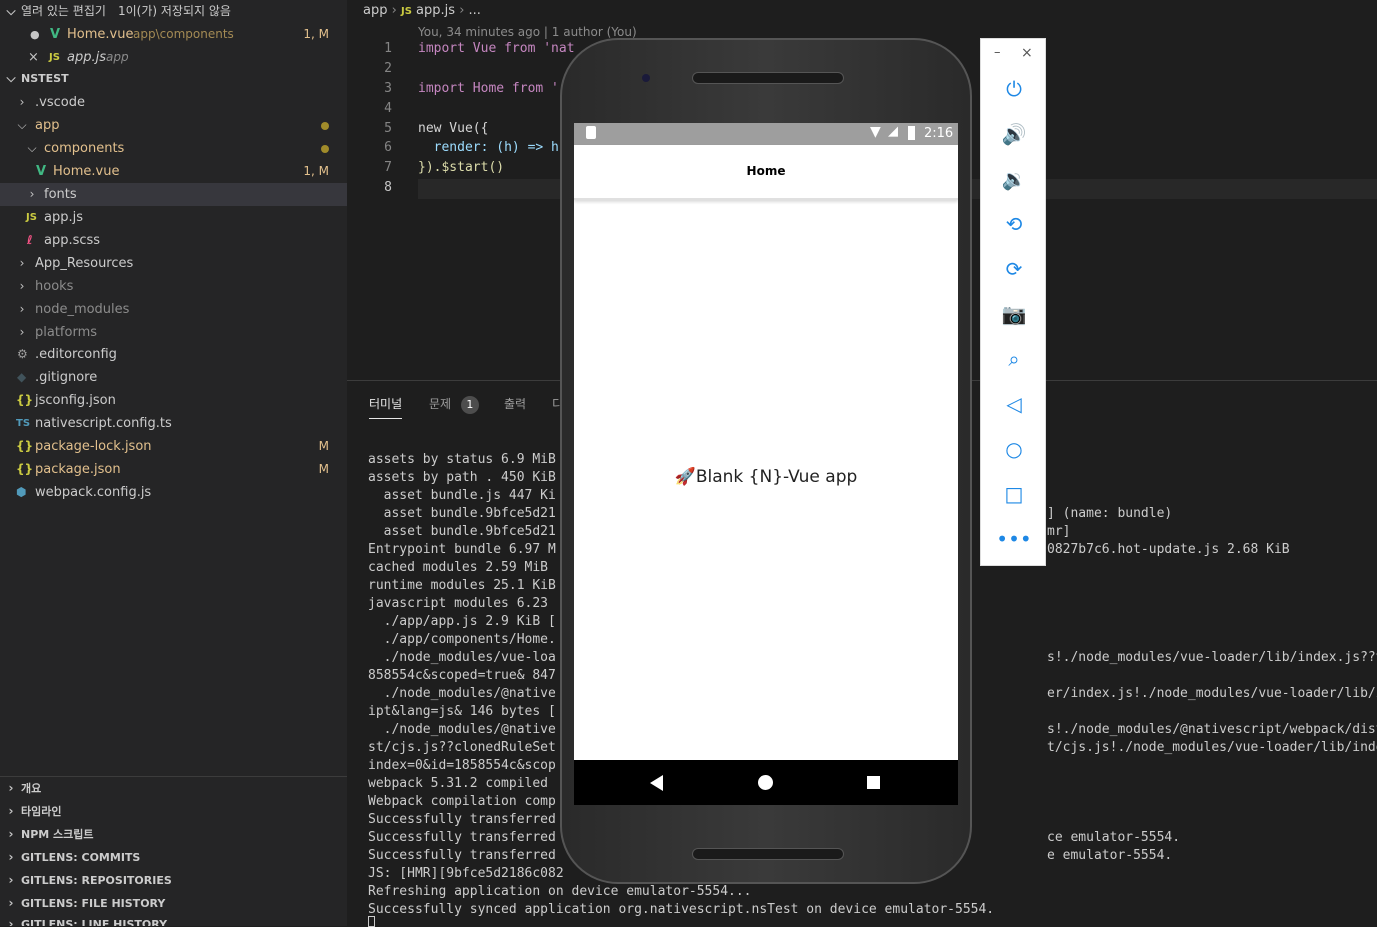 Image resolution: width=1377 pixels, height=927 pixels. I want to click on breadcrumb-file: app.js, so click(435, 10).